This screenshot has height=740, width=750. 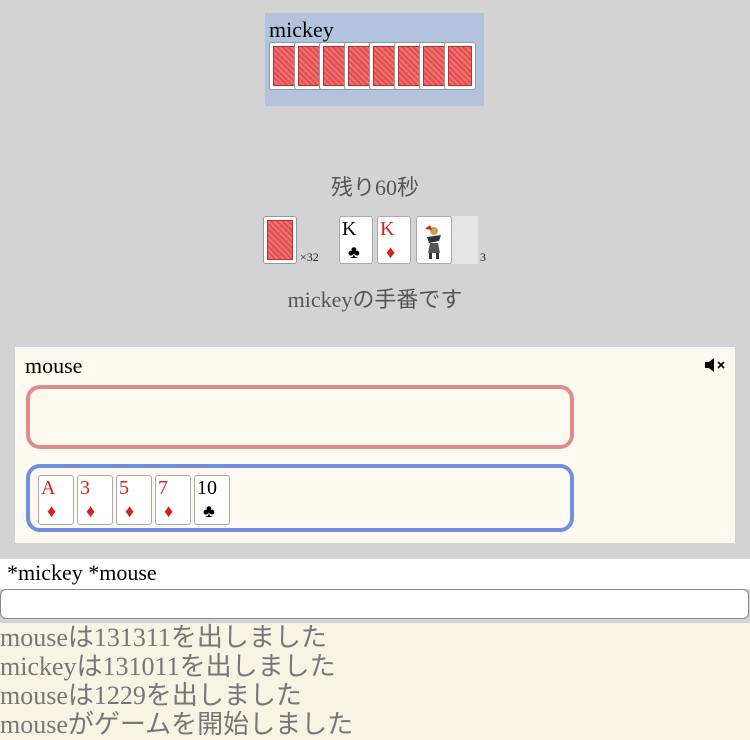 What do you see at coordinates (207, 488) in the screenshot?
I see `card-rank: 10` at bounding box center [207, 488].